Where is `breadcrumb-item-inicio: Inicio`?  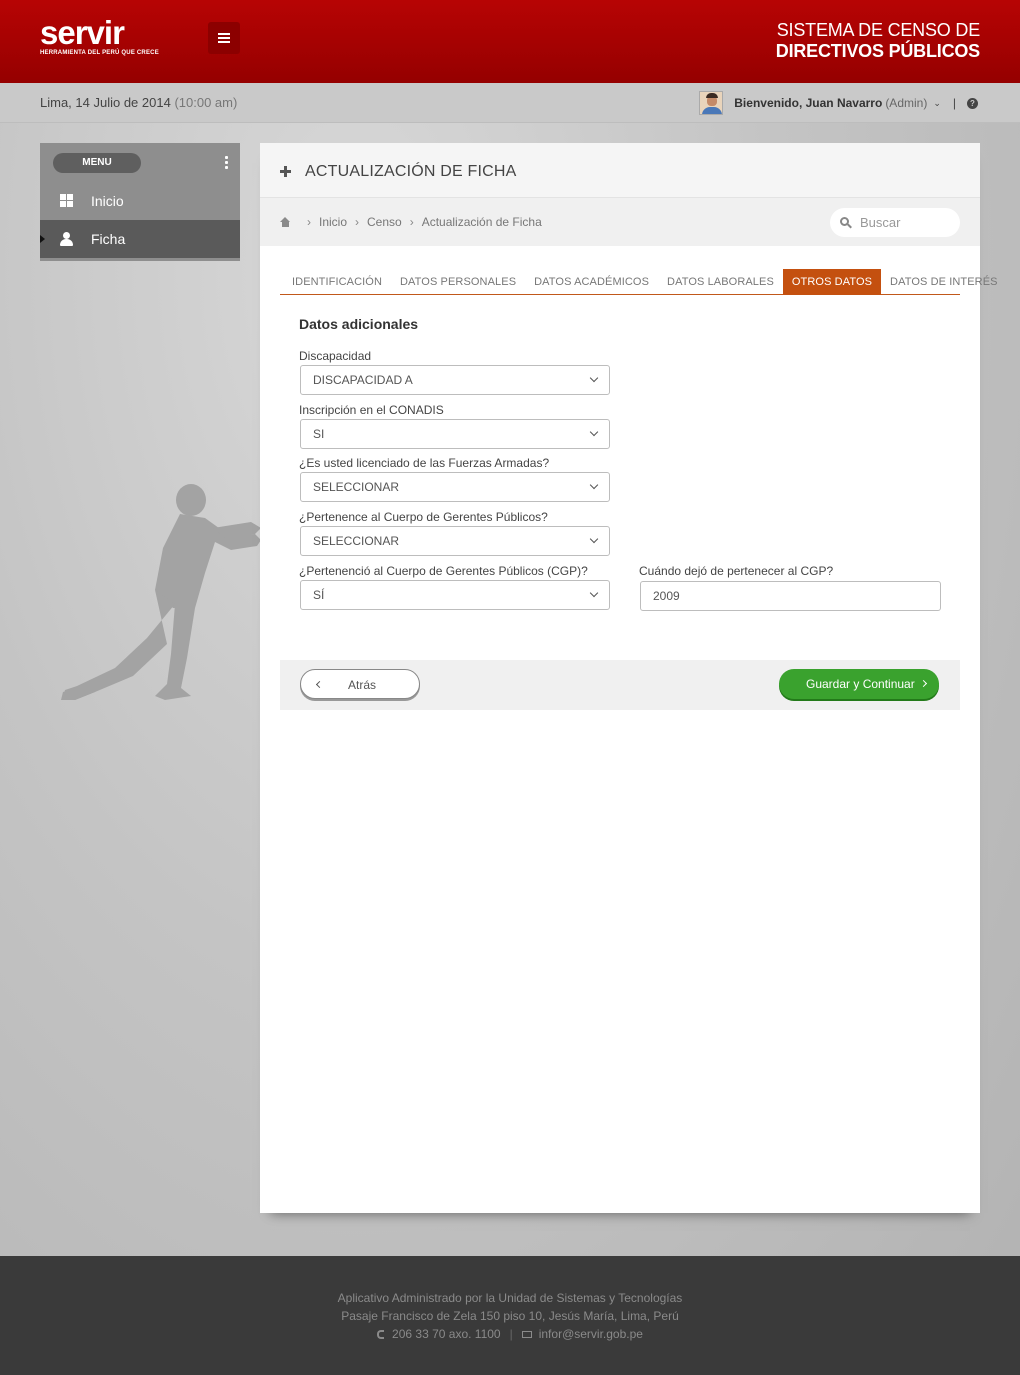 breadcrumb-item-inicio: Inicio is located at coordinates (333, 222).